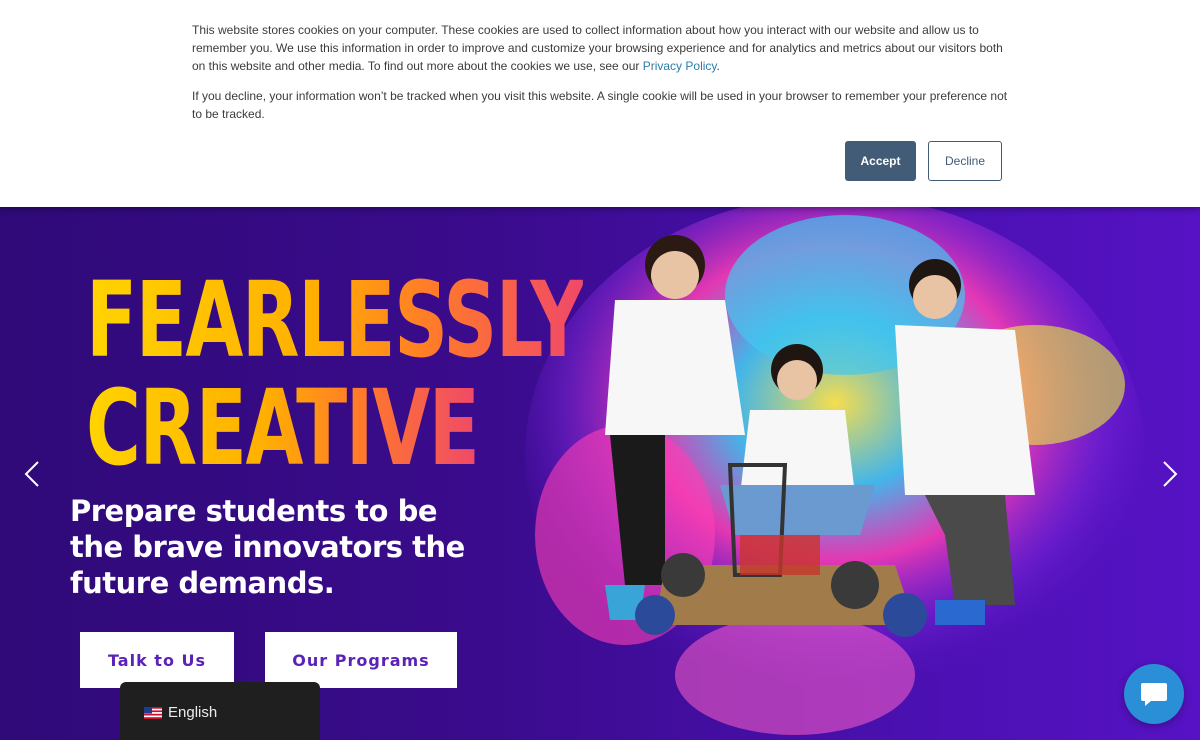 The image size is (1200, 740). I want to click on talk-to-us-button: Talk to Us, so click(157, 660).